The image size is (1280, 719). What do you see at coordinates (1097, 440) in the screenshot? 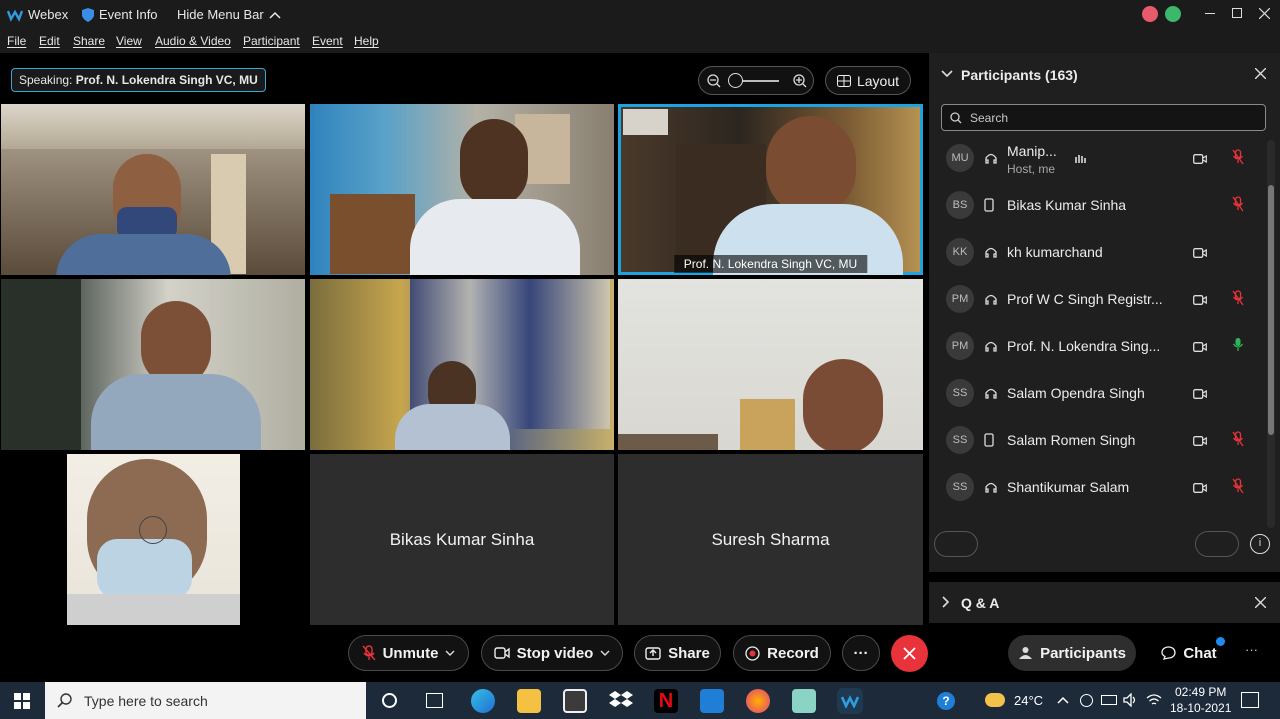
I see `participant-row: SS Salam Romen Singh` at bounding box center [1097, 440].